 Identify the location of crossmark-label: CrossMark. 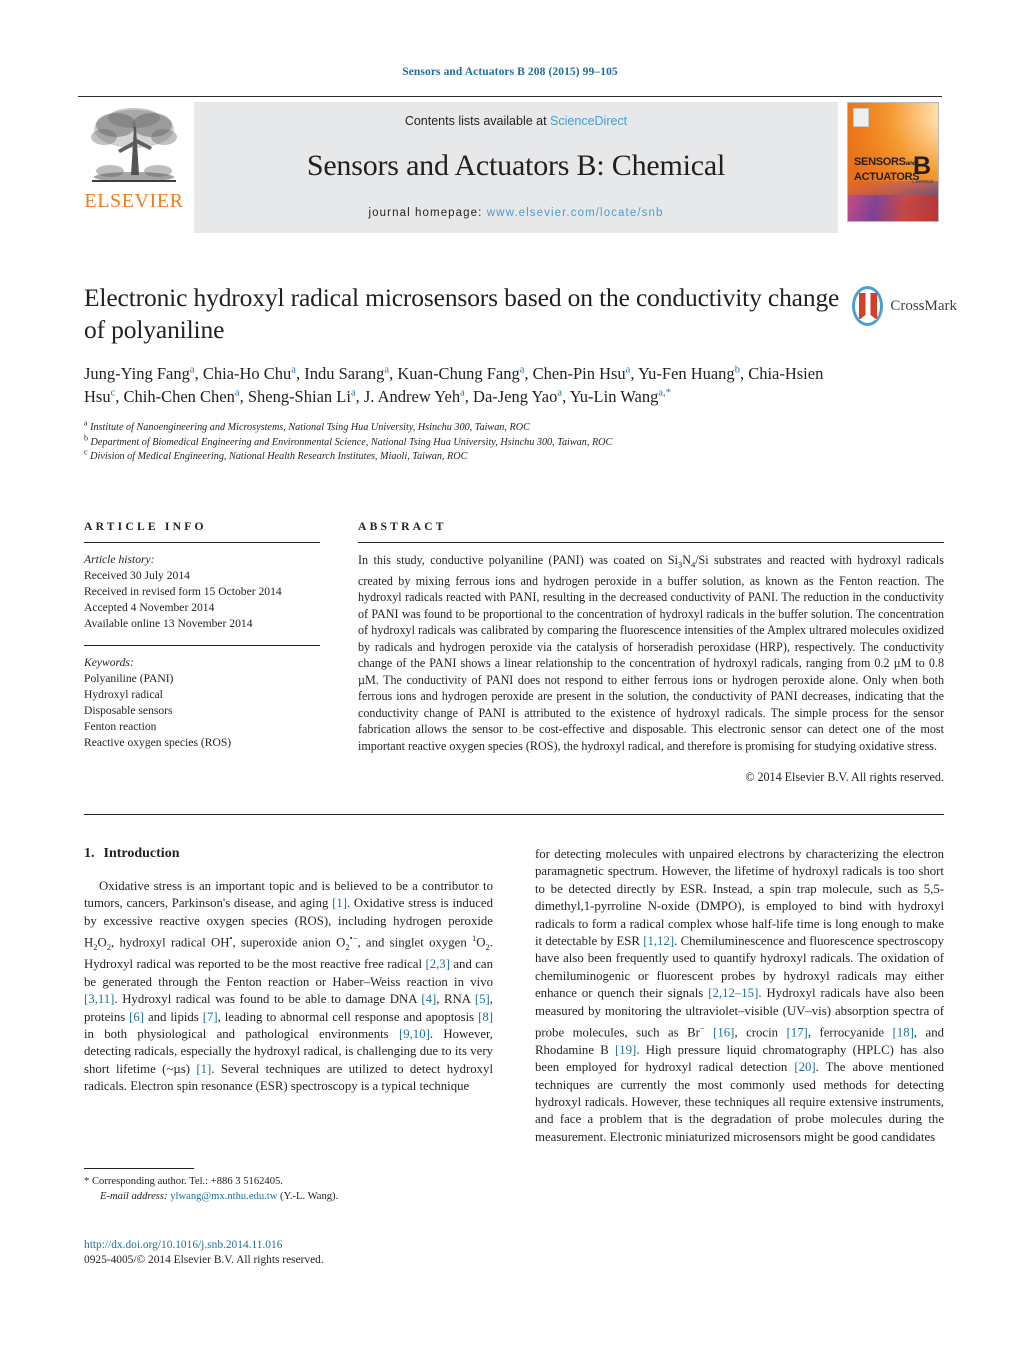
(923, 305).